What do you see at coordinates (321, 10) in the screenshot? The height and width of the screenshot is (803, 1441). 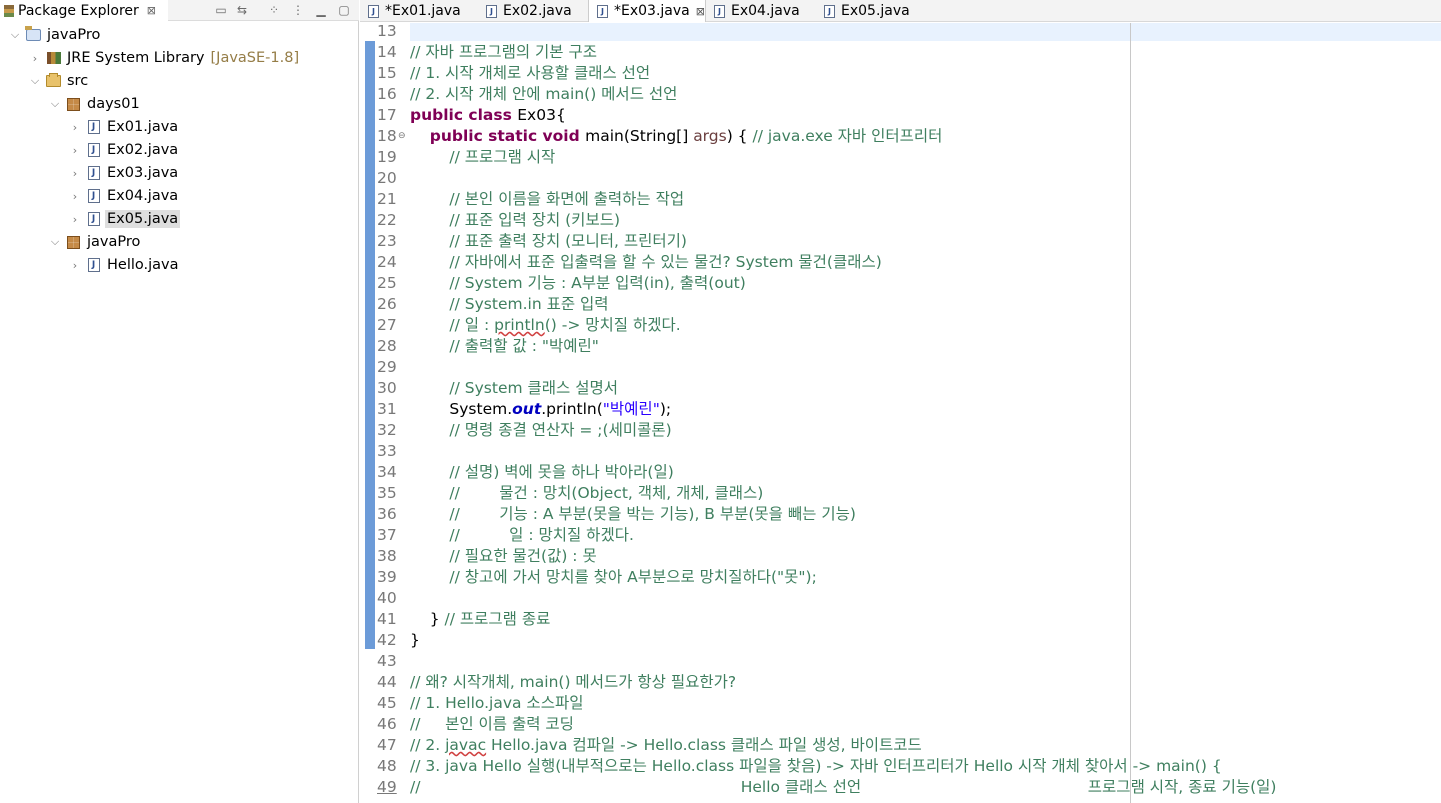 I see `minimize-icon: ▁` at bounding box center [321, 10].